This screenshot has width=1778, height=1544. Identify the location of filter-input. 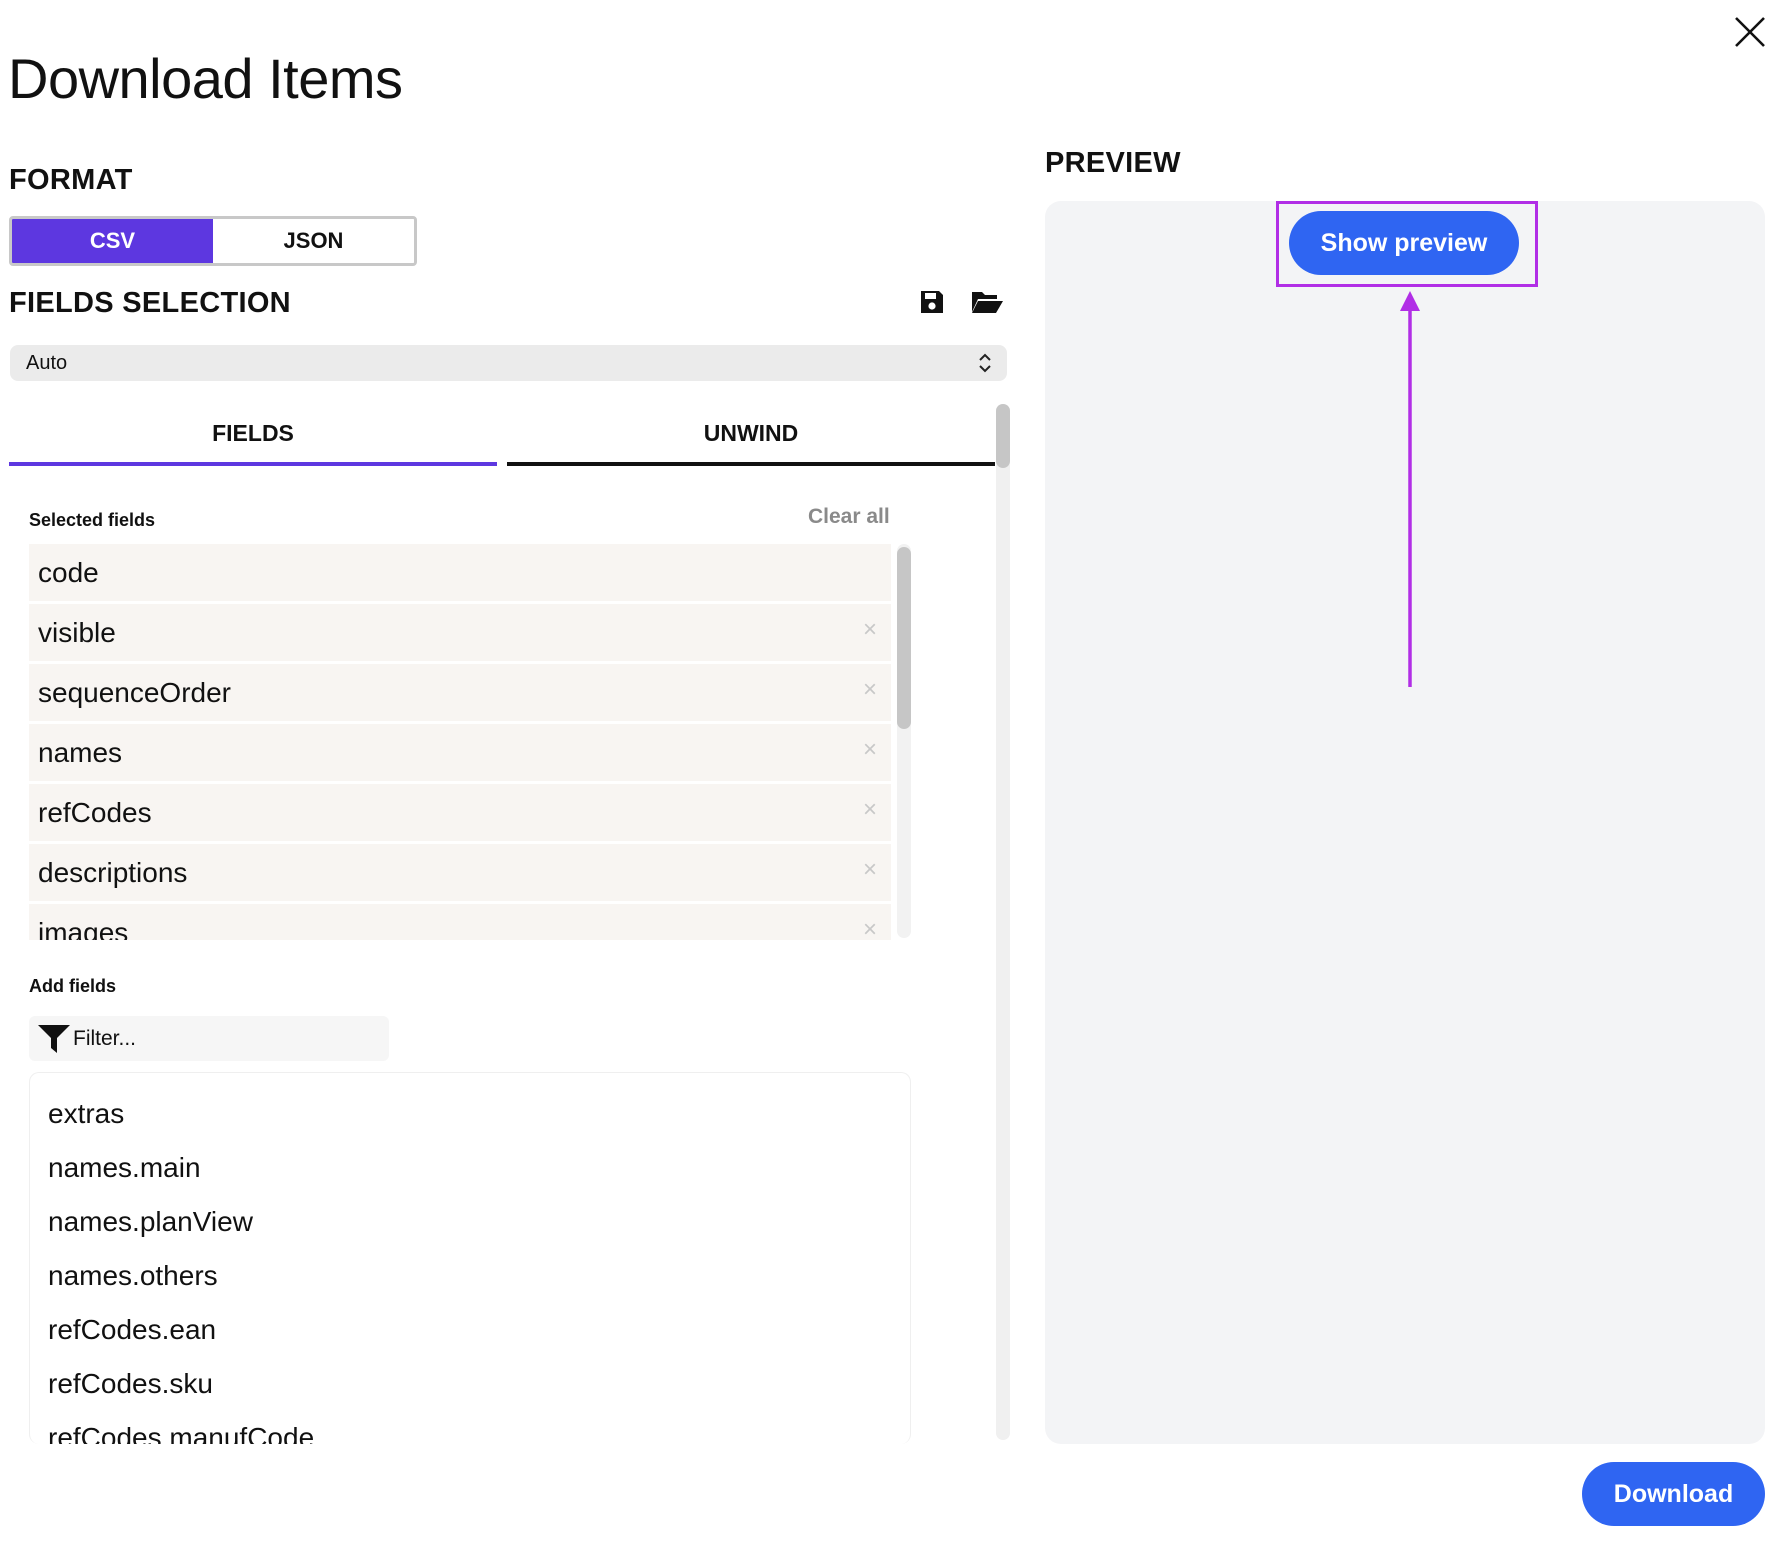
(223, 1038).